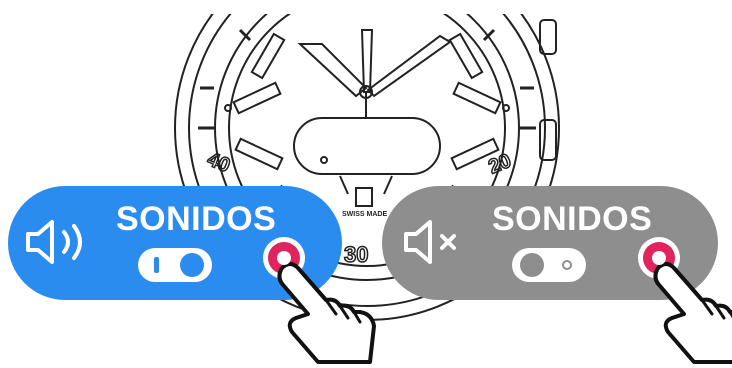  I want to click on watch-hour-hand, so click(332, 70).